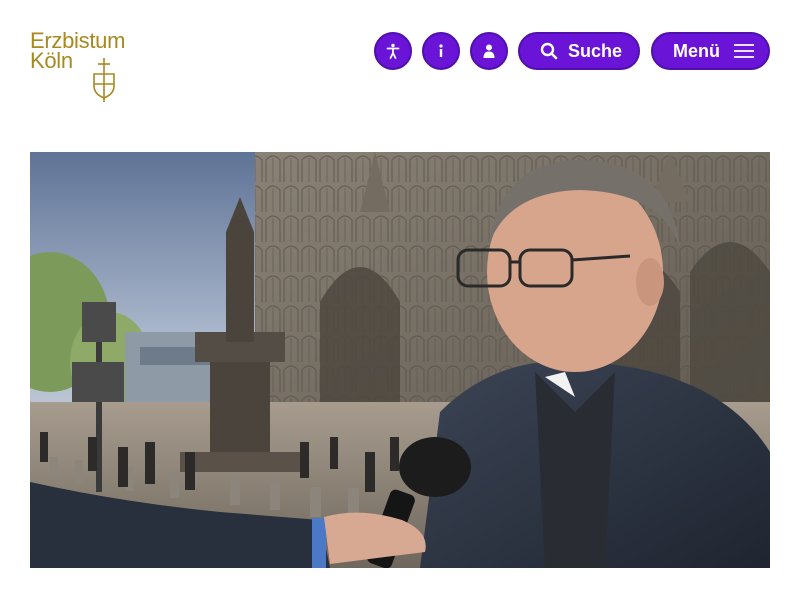 Image resolution: width=800 pixels, height=600 pixels. I want to click on accessibility-icon, so click(393, 51).